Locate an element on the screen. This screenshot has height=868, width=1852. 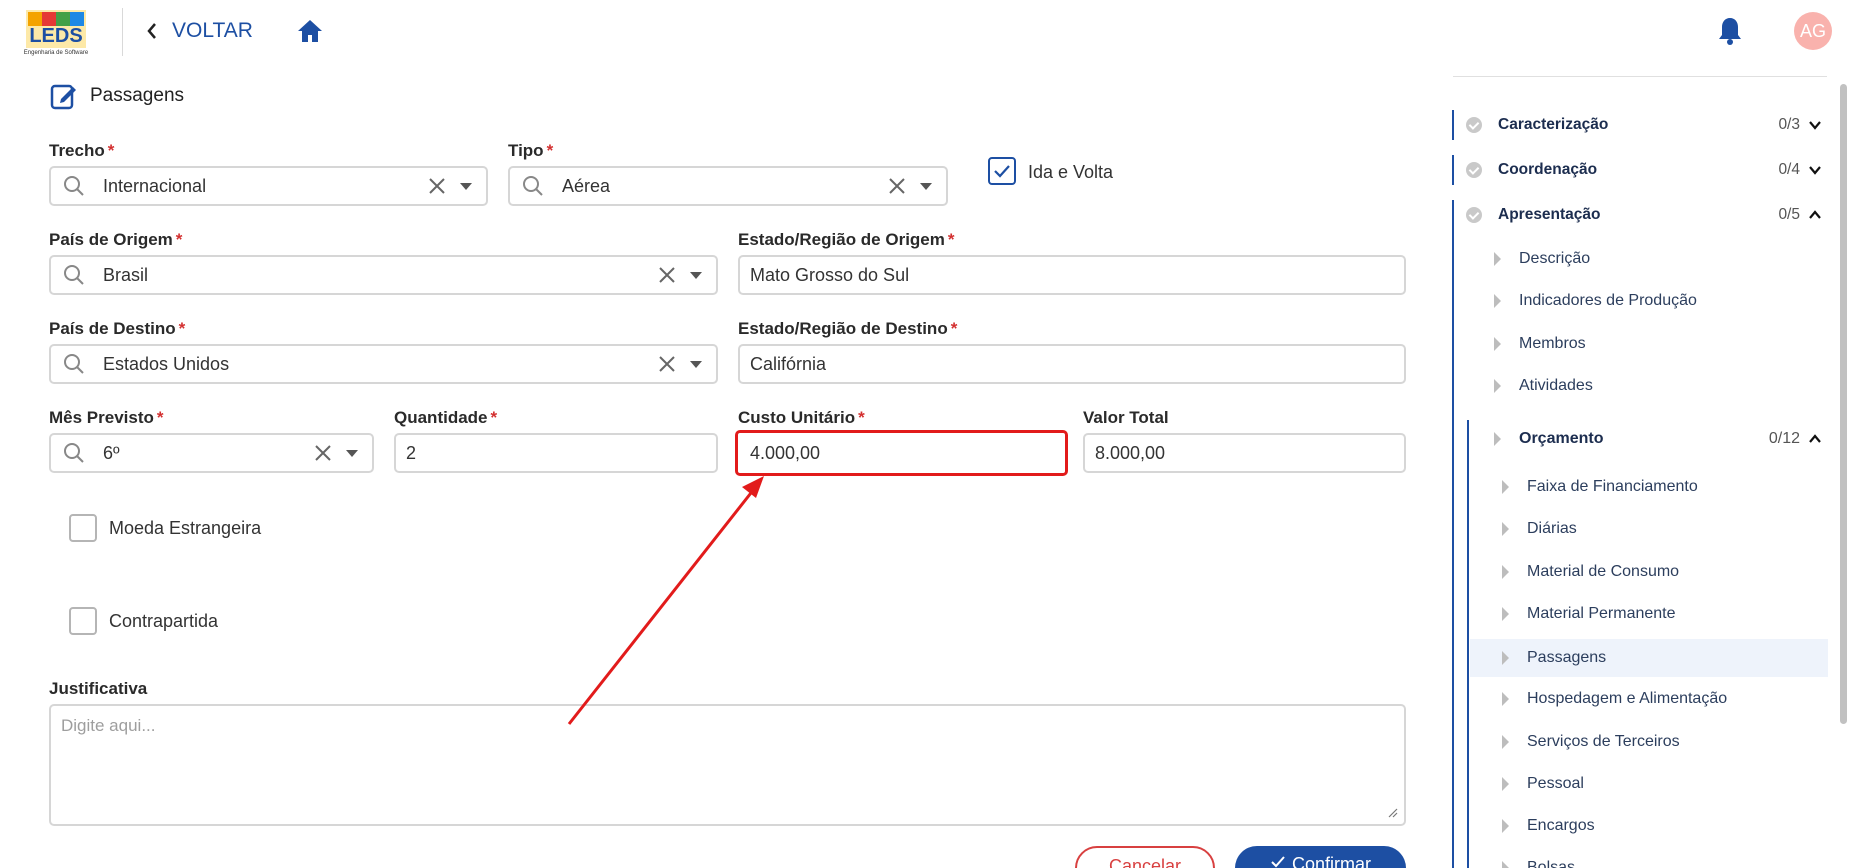
sidebar-section-coordenacao: Coordenação 0/4 is located at coordinates (1644, 170).